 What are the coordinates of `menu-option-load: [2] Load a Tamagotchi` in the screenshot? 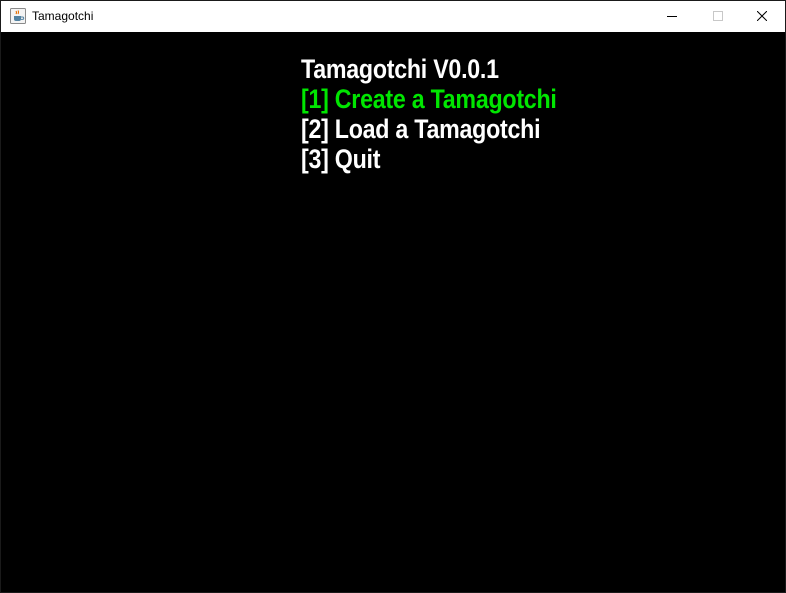 It's located at (429, 129).